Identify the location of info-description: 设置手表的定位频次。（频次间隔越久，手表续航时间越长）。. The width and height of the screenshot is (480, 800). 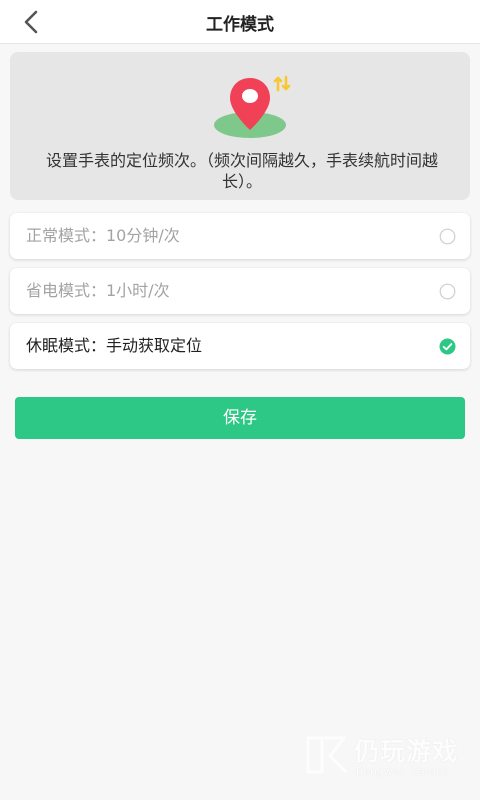
(241, 171).